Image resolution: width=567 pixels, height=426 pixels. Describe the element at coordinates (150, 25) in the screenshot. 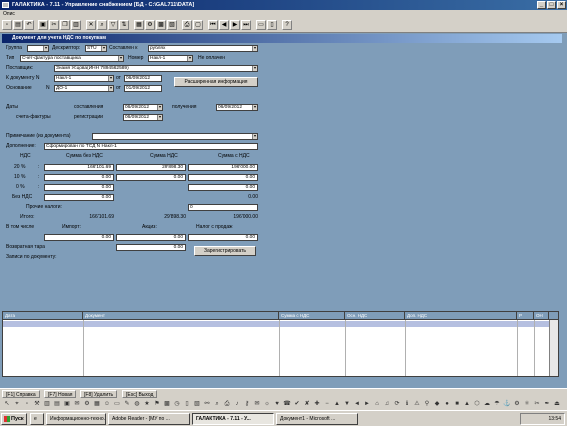

I see `settings-icon: ⚙` at that location.